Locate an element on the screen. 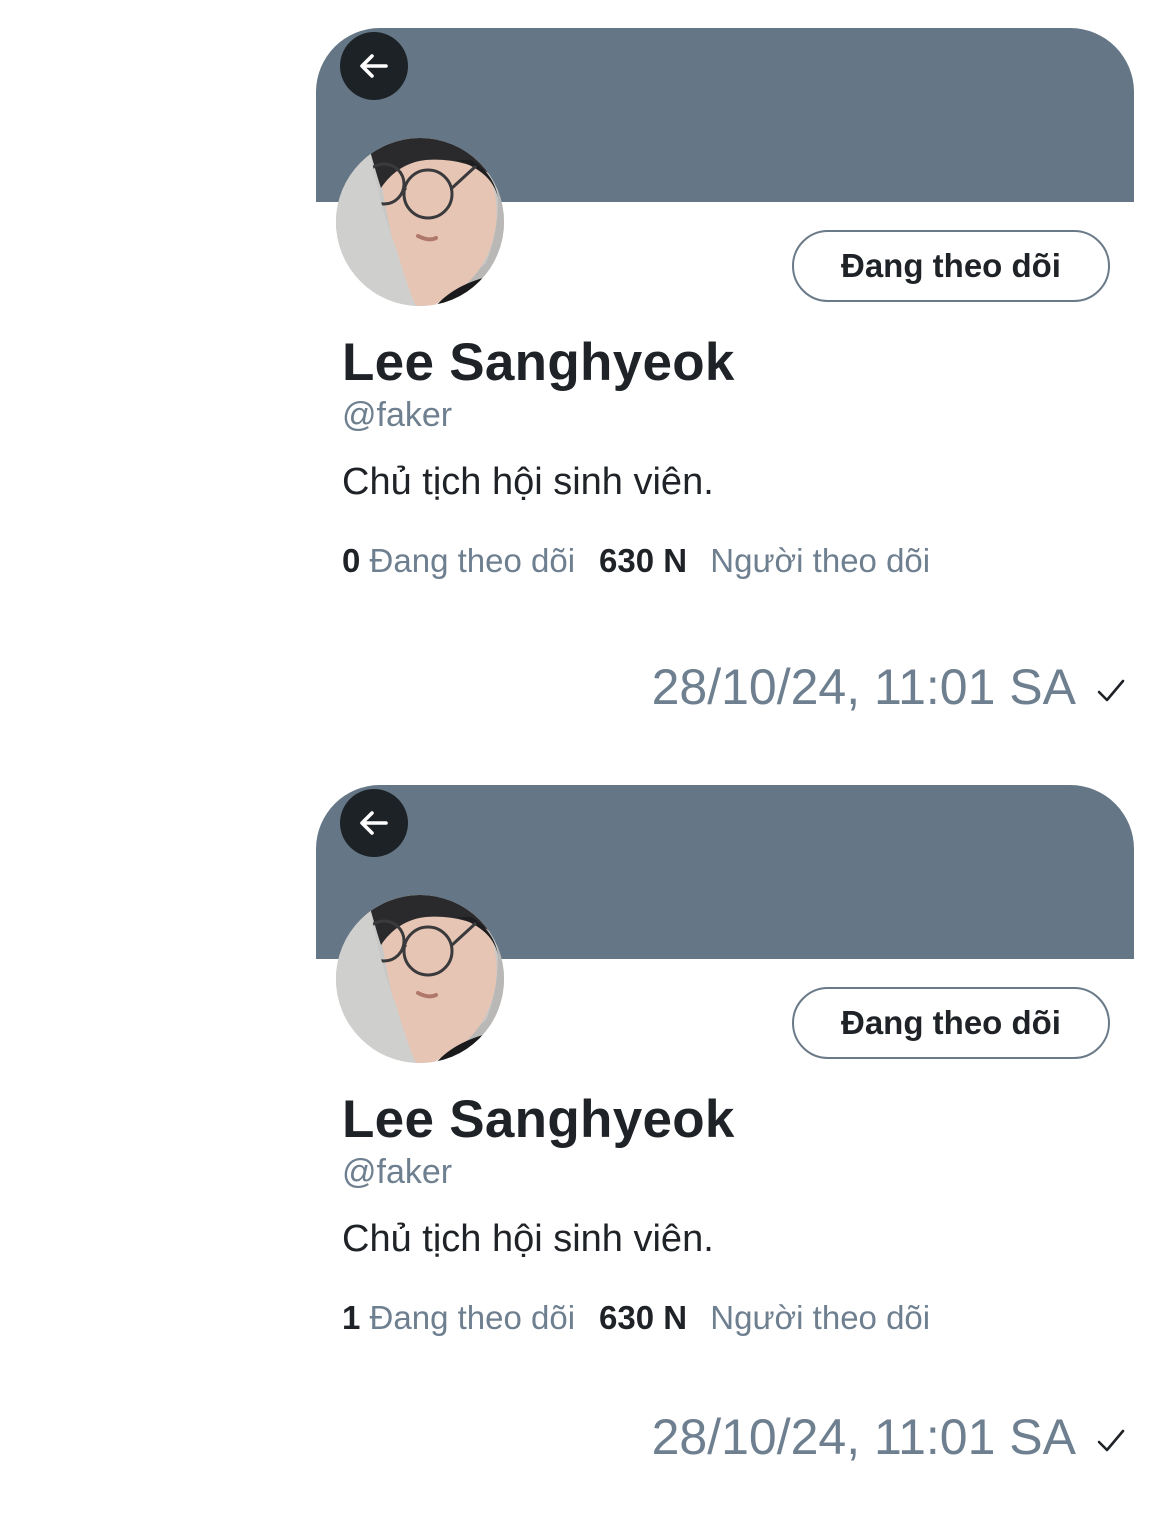 This screenshot has width=1170, height=1514. profile-stats: 1 Đang theo dõi 630 N Người theo dõi is located at coordinates (636, 1318).